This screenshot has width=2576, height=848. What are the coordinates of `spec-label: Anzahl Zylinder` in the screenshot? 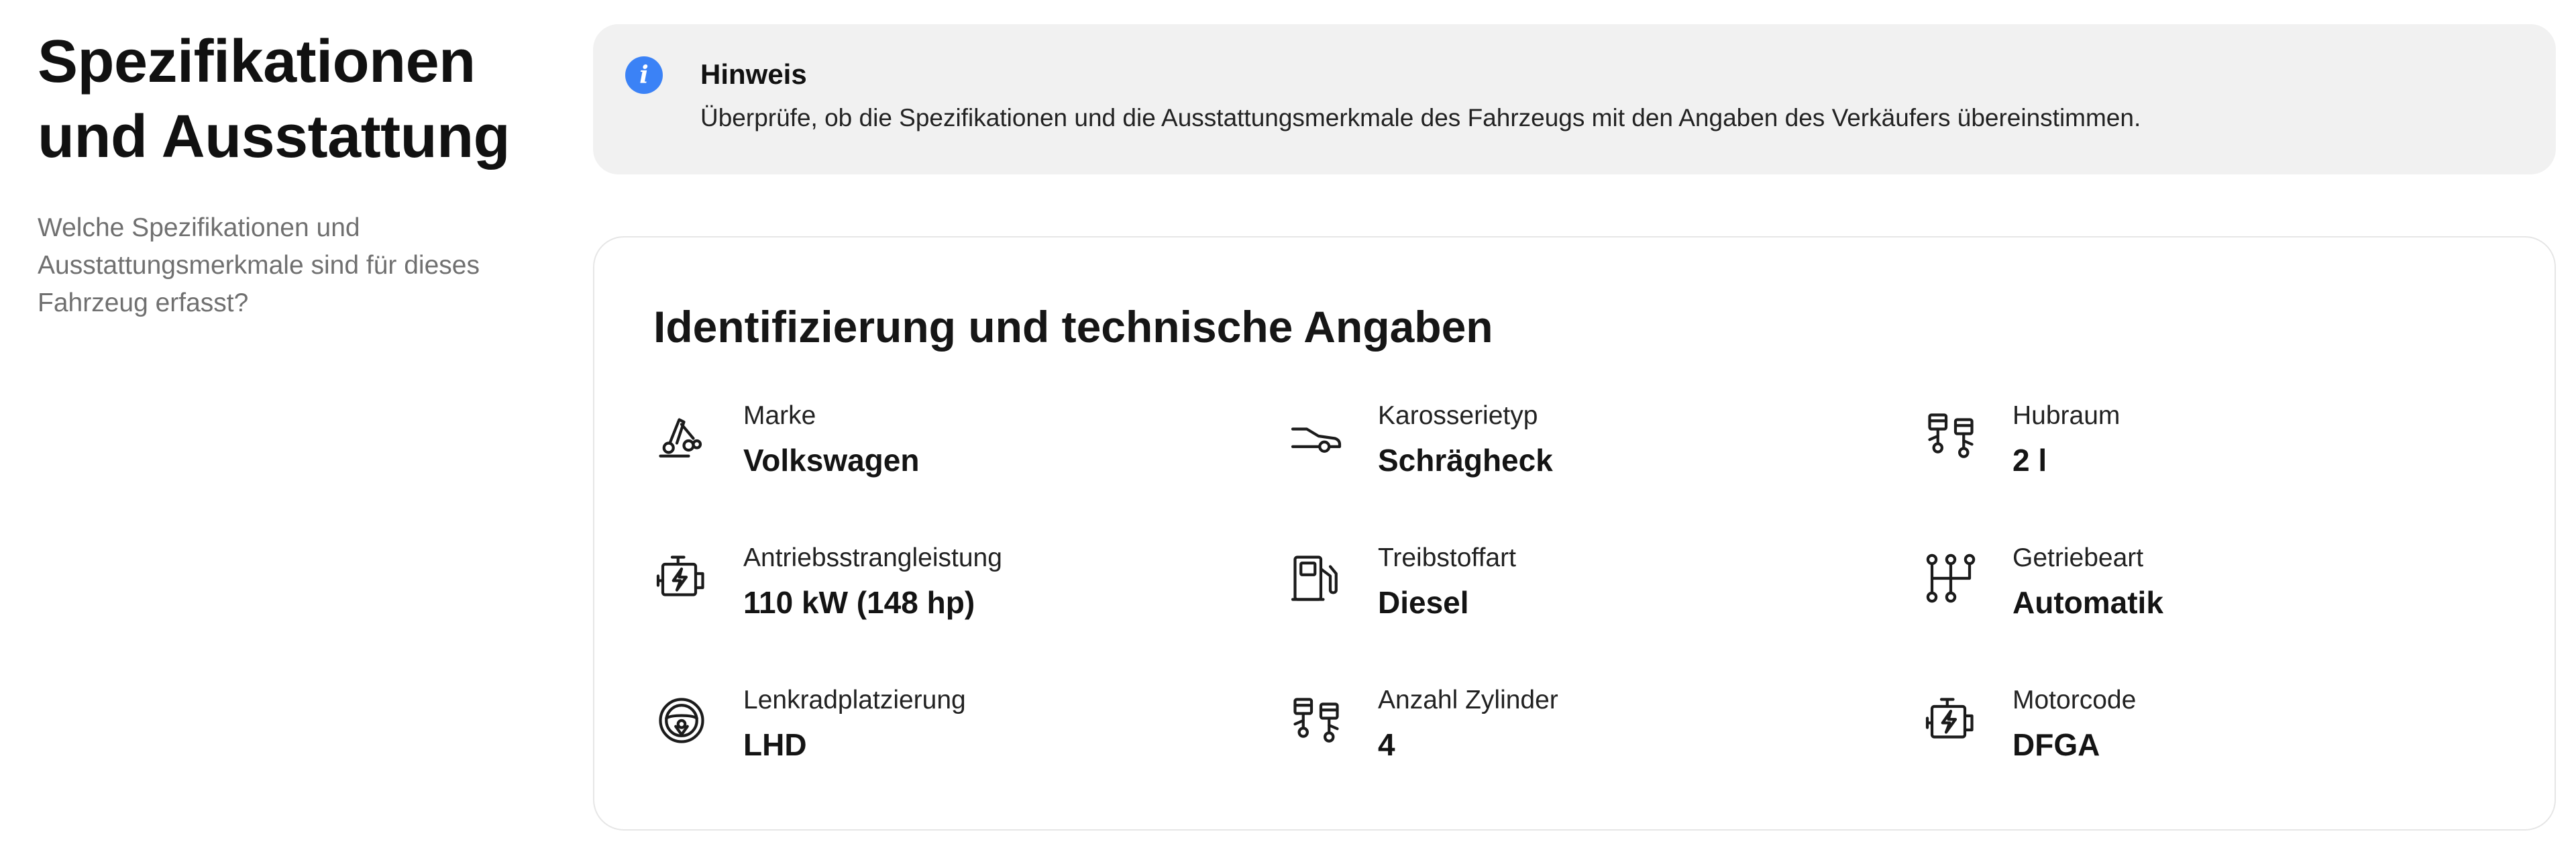 It's located at (1468, 700).